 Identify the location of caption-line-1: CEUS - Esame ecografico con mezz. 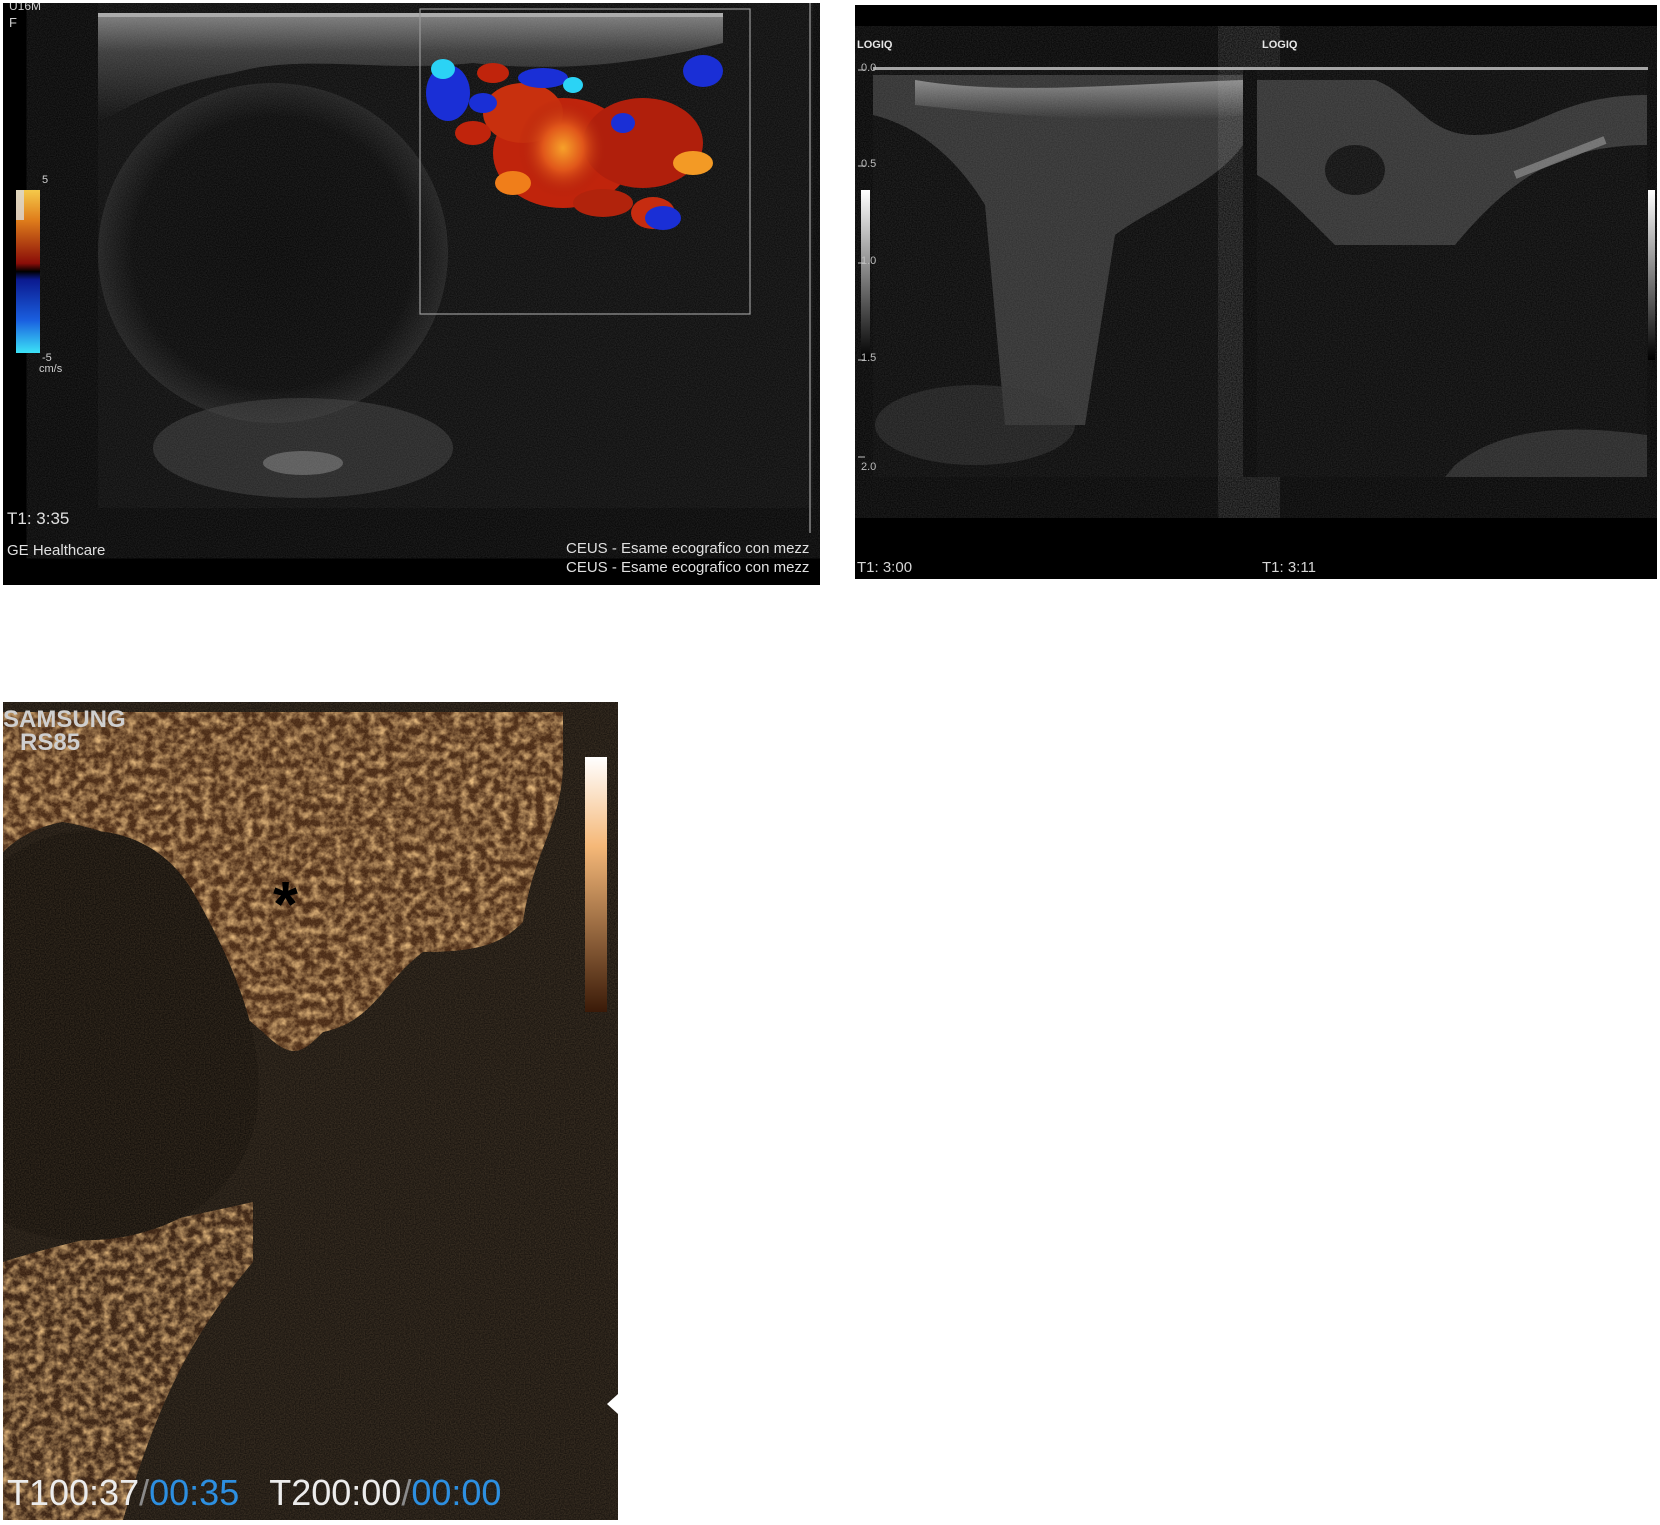
(688, 548).